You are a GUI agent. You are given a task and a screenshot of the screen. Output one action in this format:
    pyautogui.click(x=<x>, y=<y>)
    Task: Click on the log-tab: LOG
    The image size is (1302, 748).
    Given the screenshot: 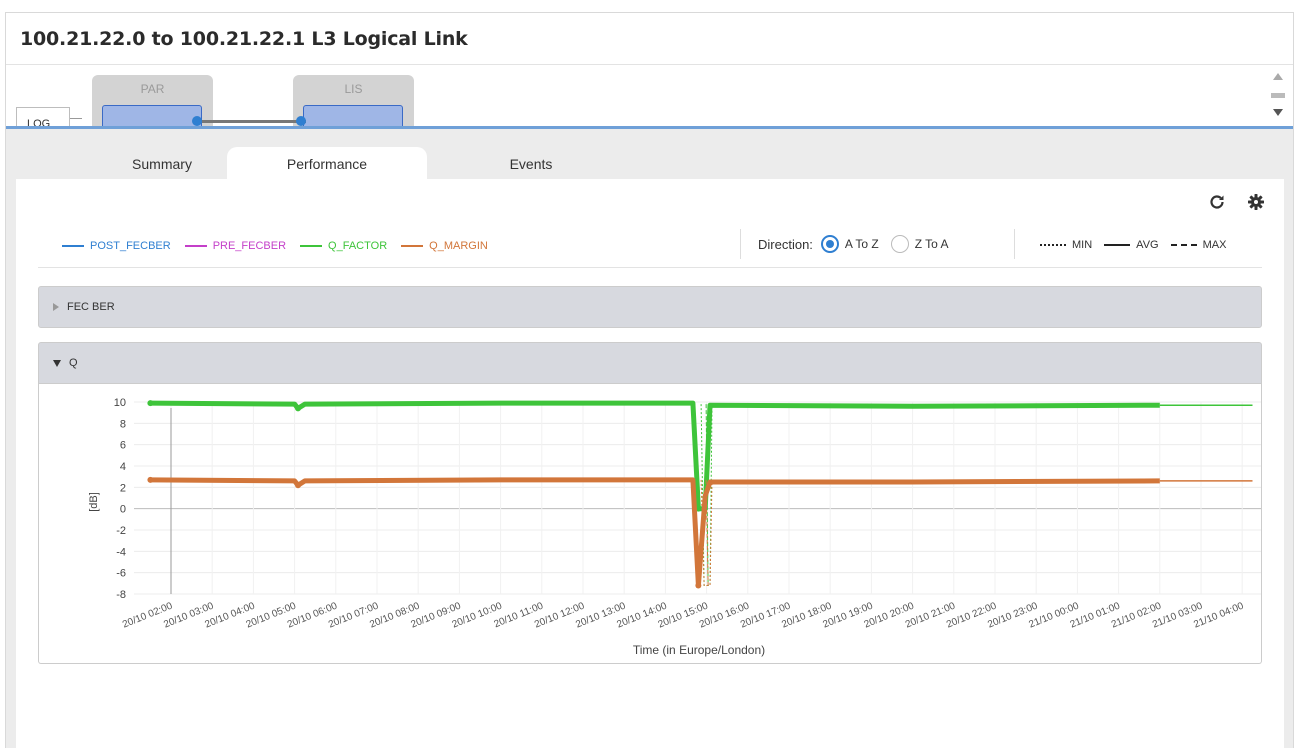 What is the action you would take?
    pyautogui.click(x=43, y=117)
    